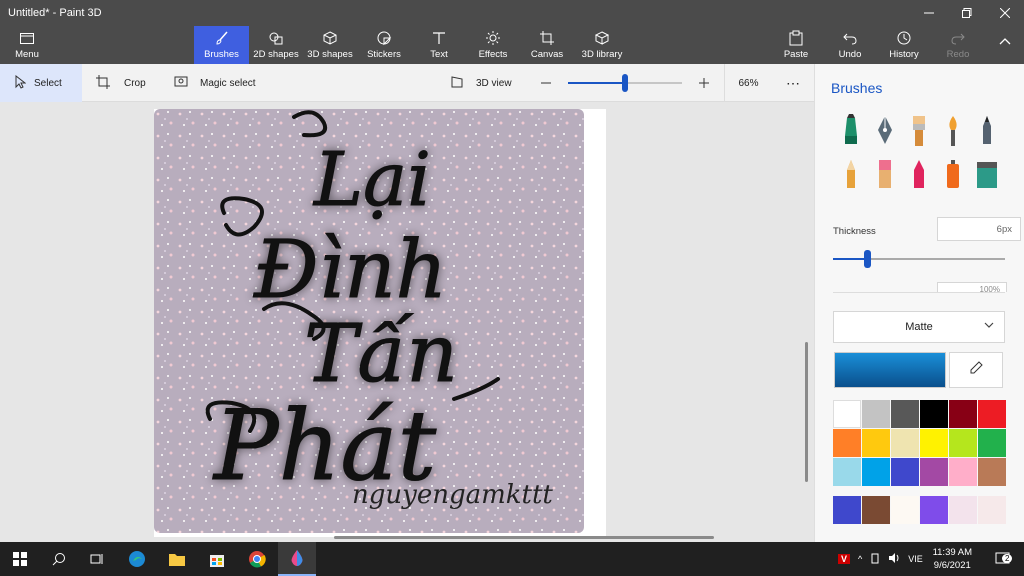 The image size is (1024, 576). I want to click on magic-select-button: Magic select, so click(215, 83).